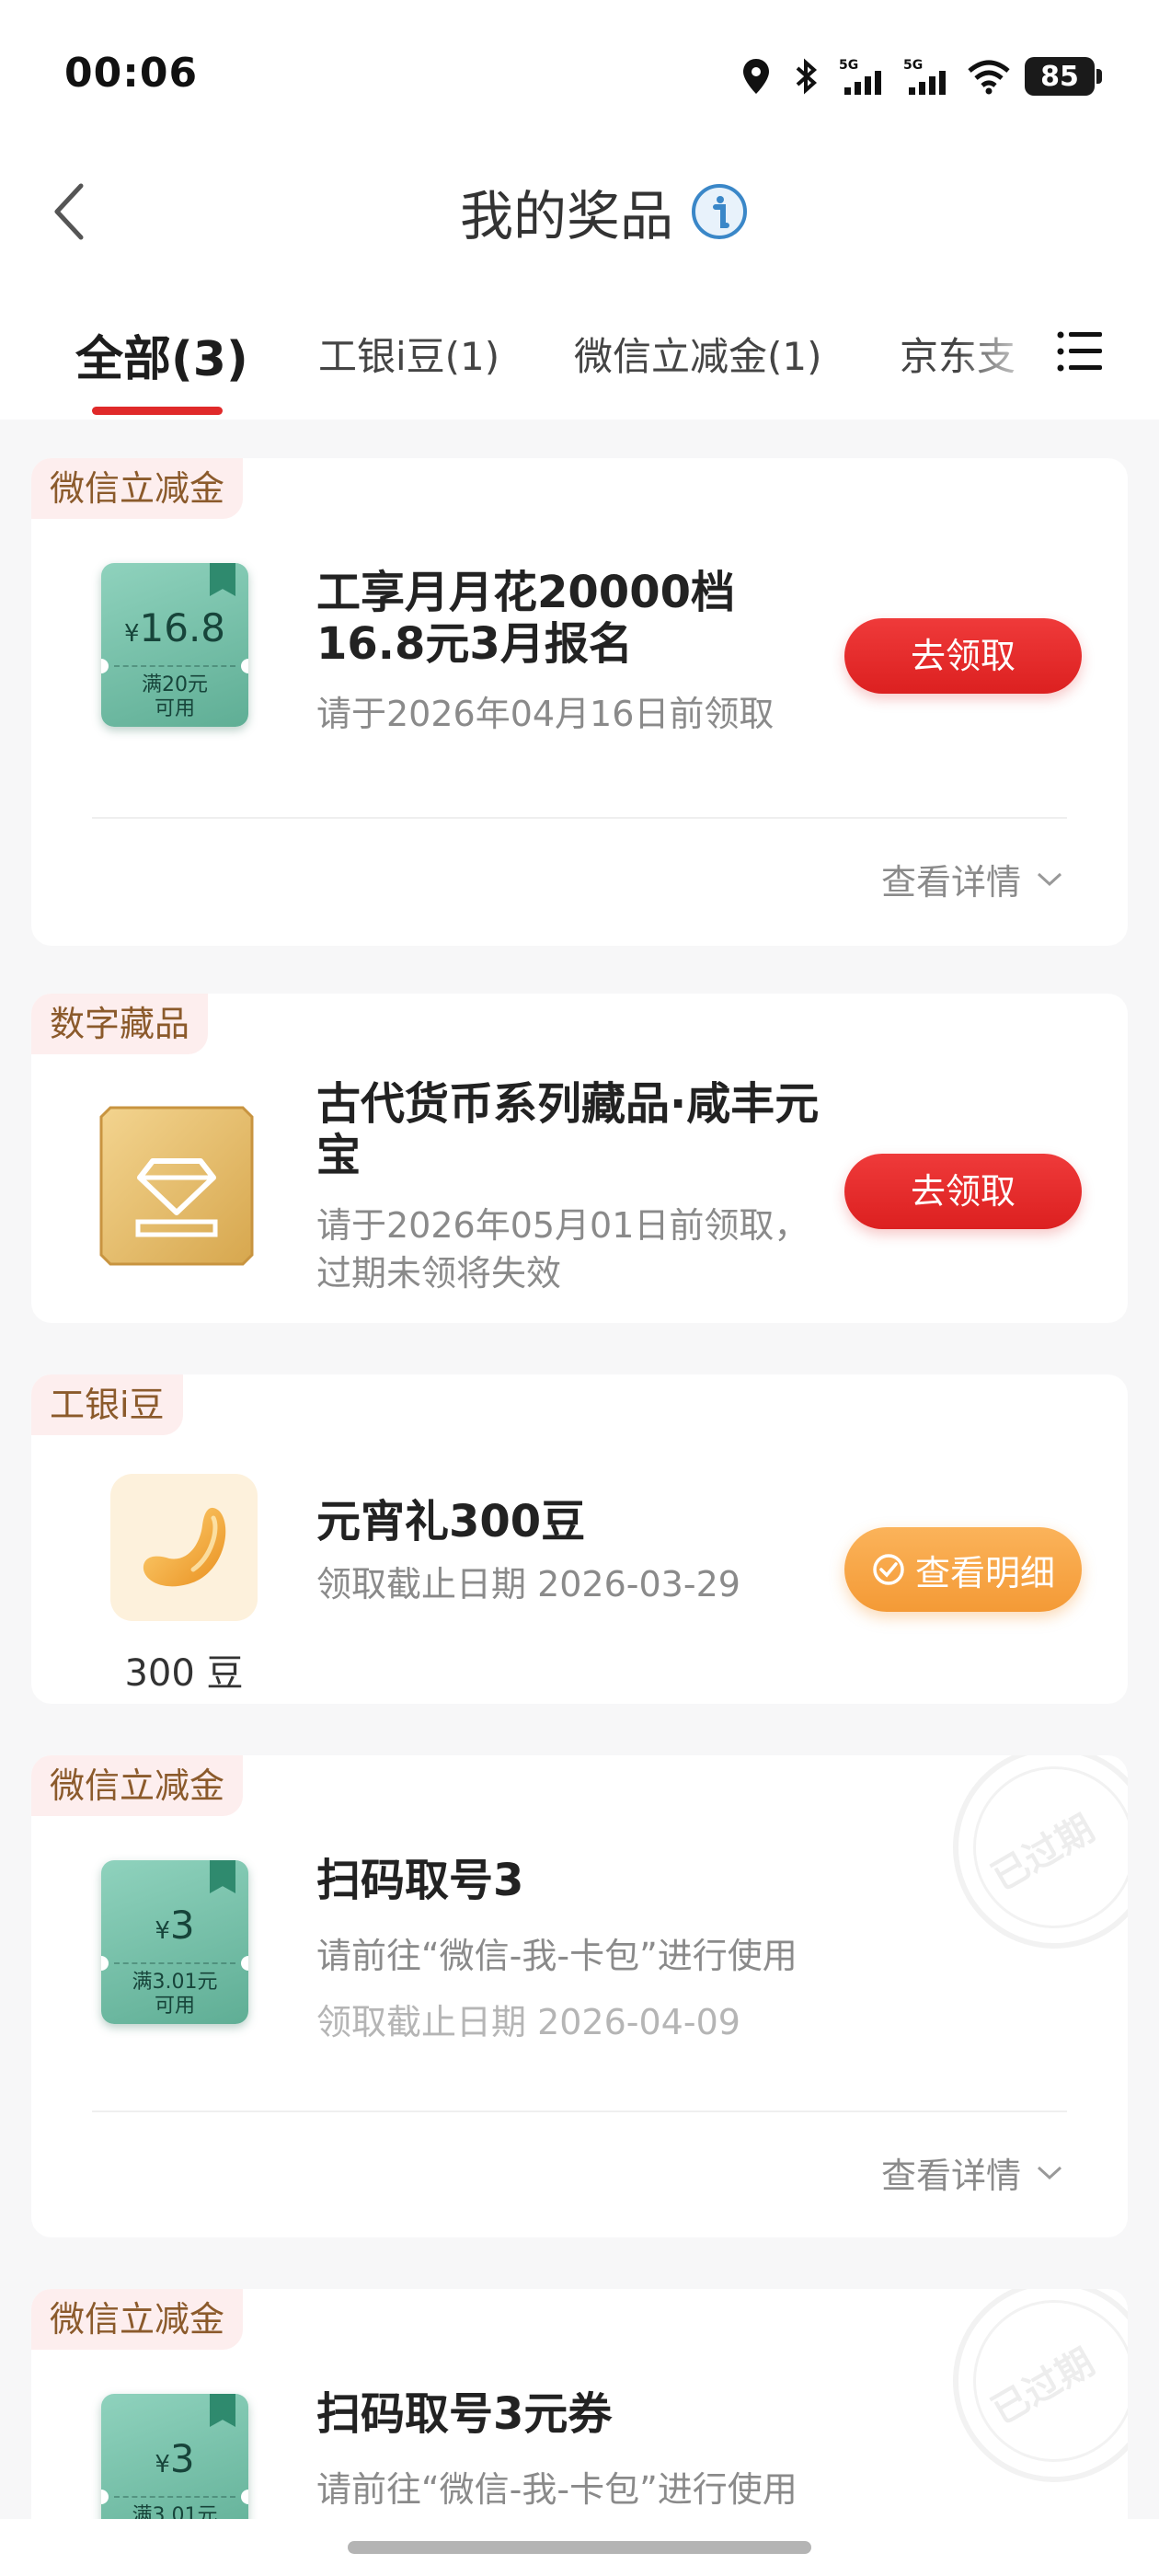  What do you see at coordinates (177, 1186) in the screenshot?
I see `diamond-collectible-icon` at bounding box center [177, 1186].